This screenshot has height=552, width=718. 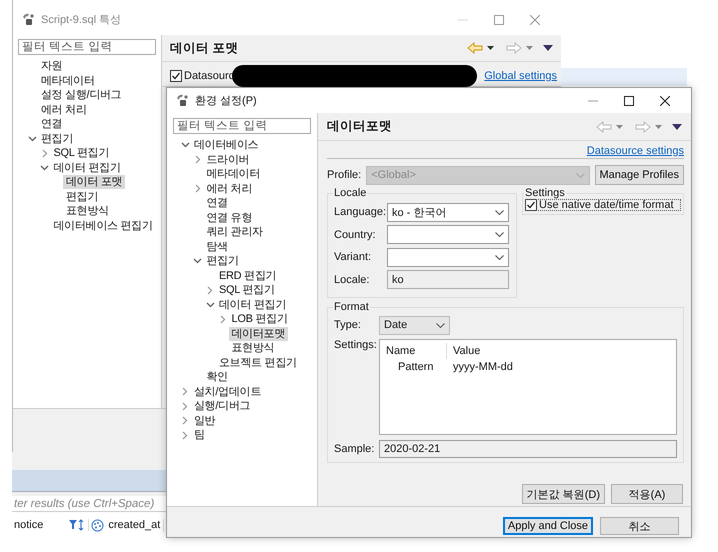 I want to click on apply-button: 적용(A), so click(x=647, y=494).